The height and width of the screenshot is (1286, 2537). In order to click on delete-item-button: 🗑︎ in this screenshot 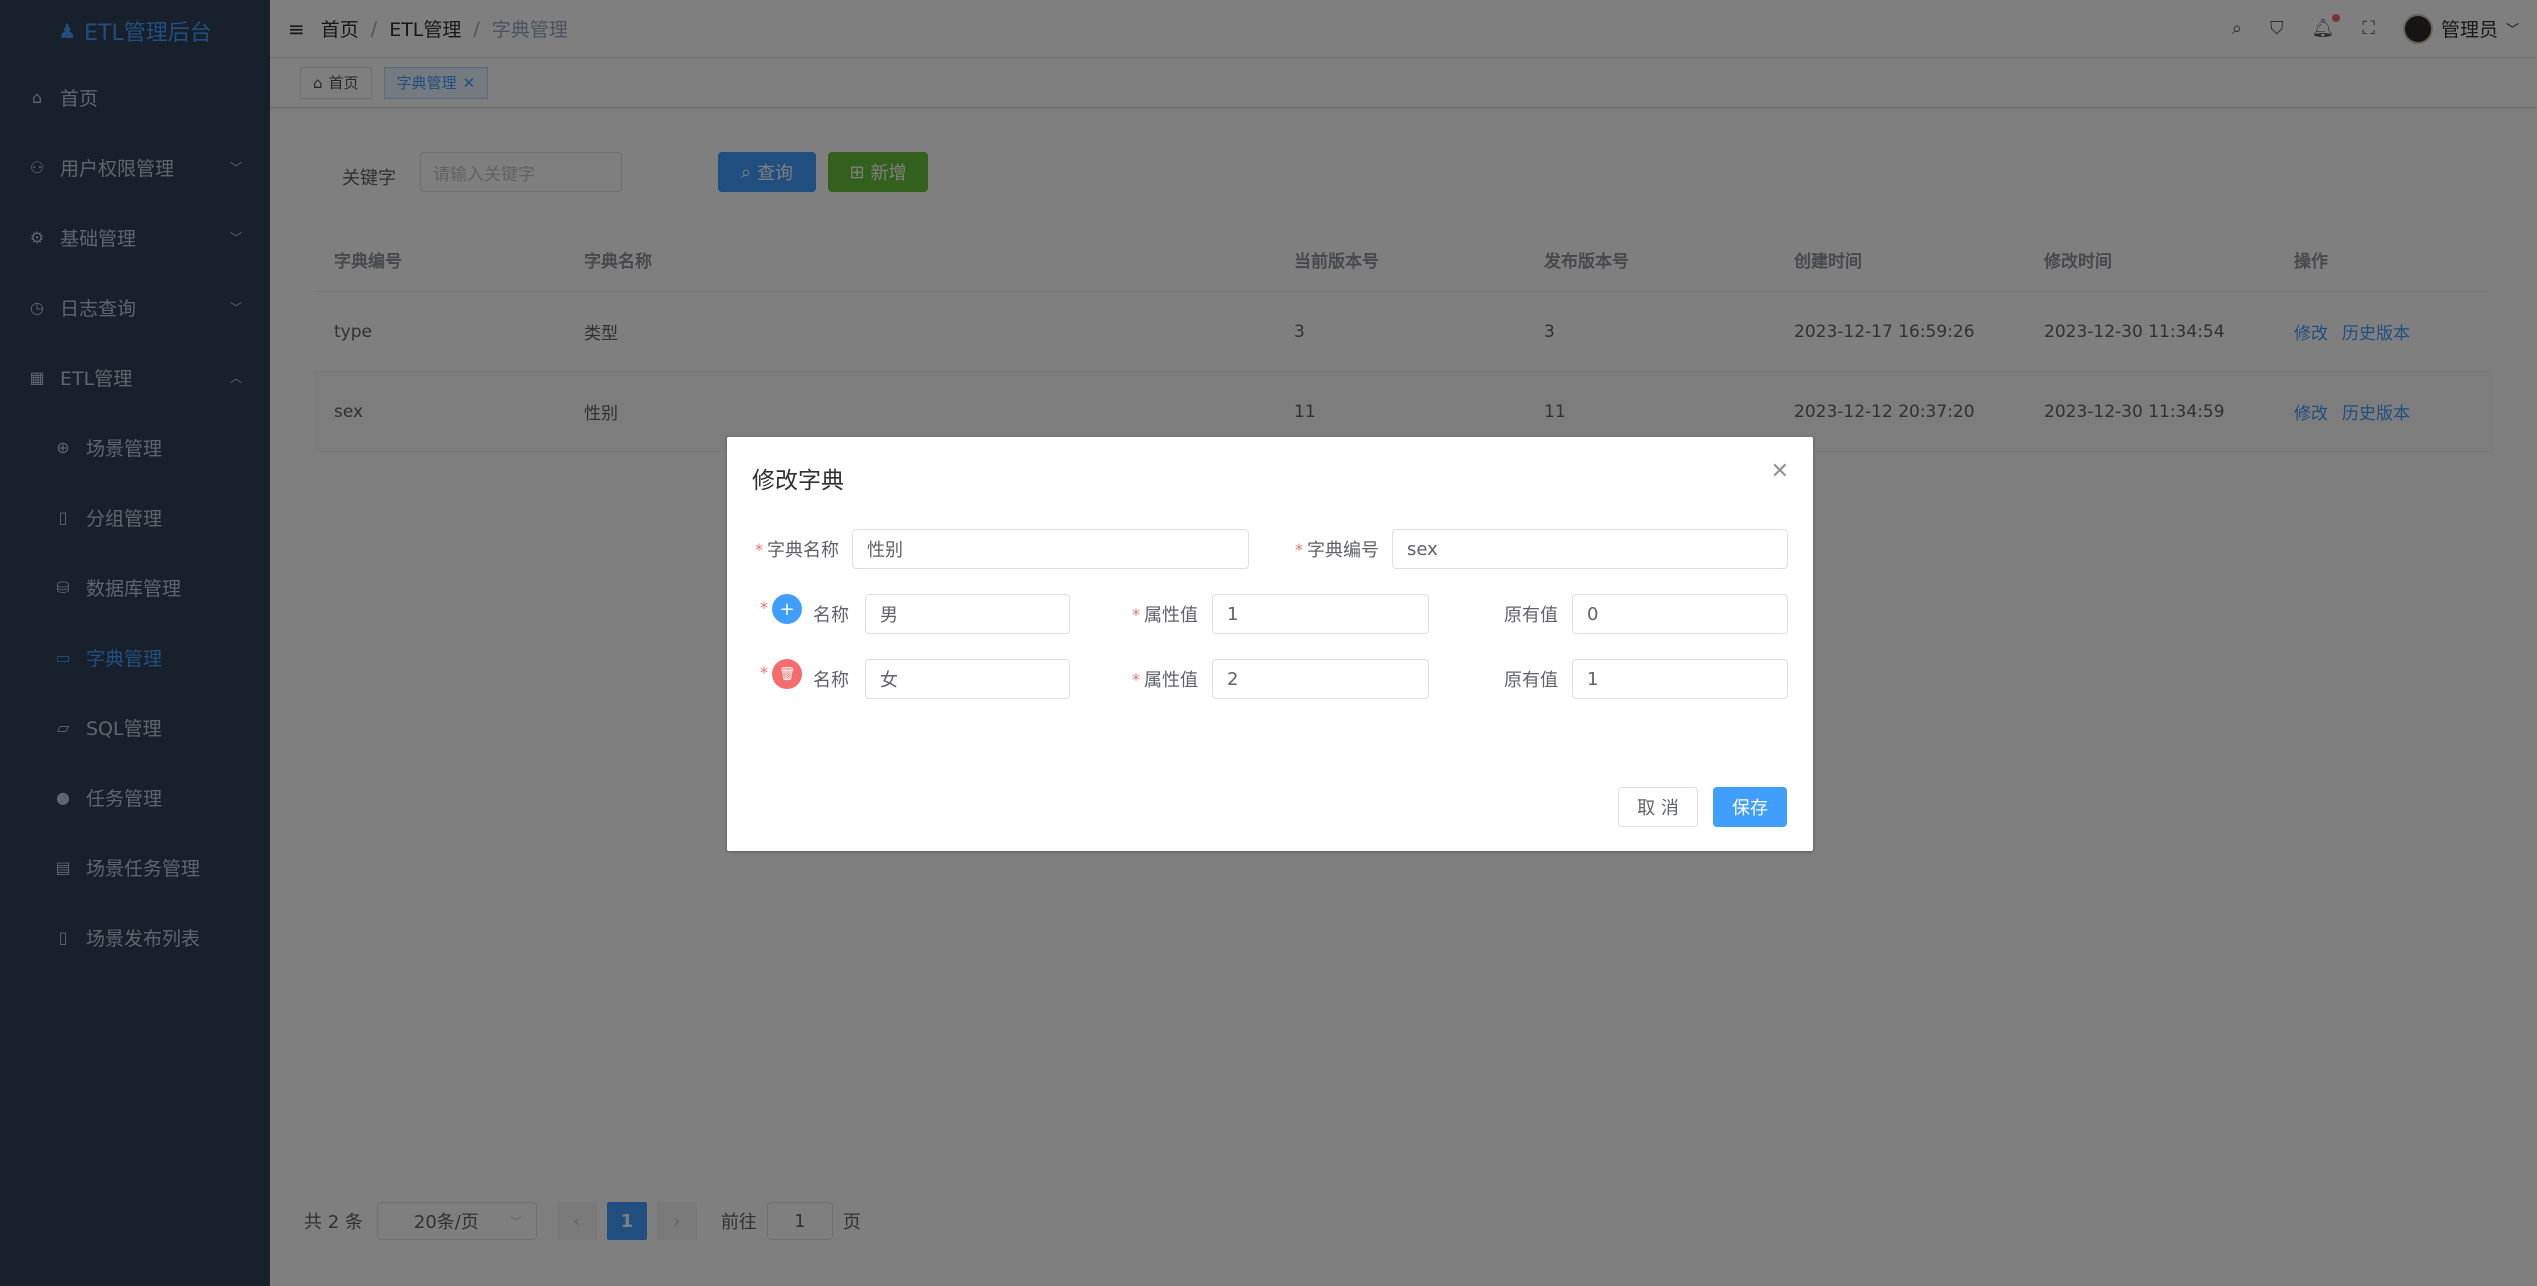, I will do `click(787, 674)`.